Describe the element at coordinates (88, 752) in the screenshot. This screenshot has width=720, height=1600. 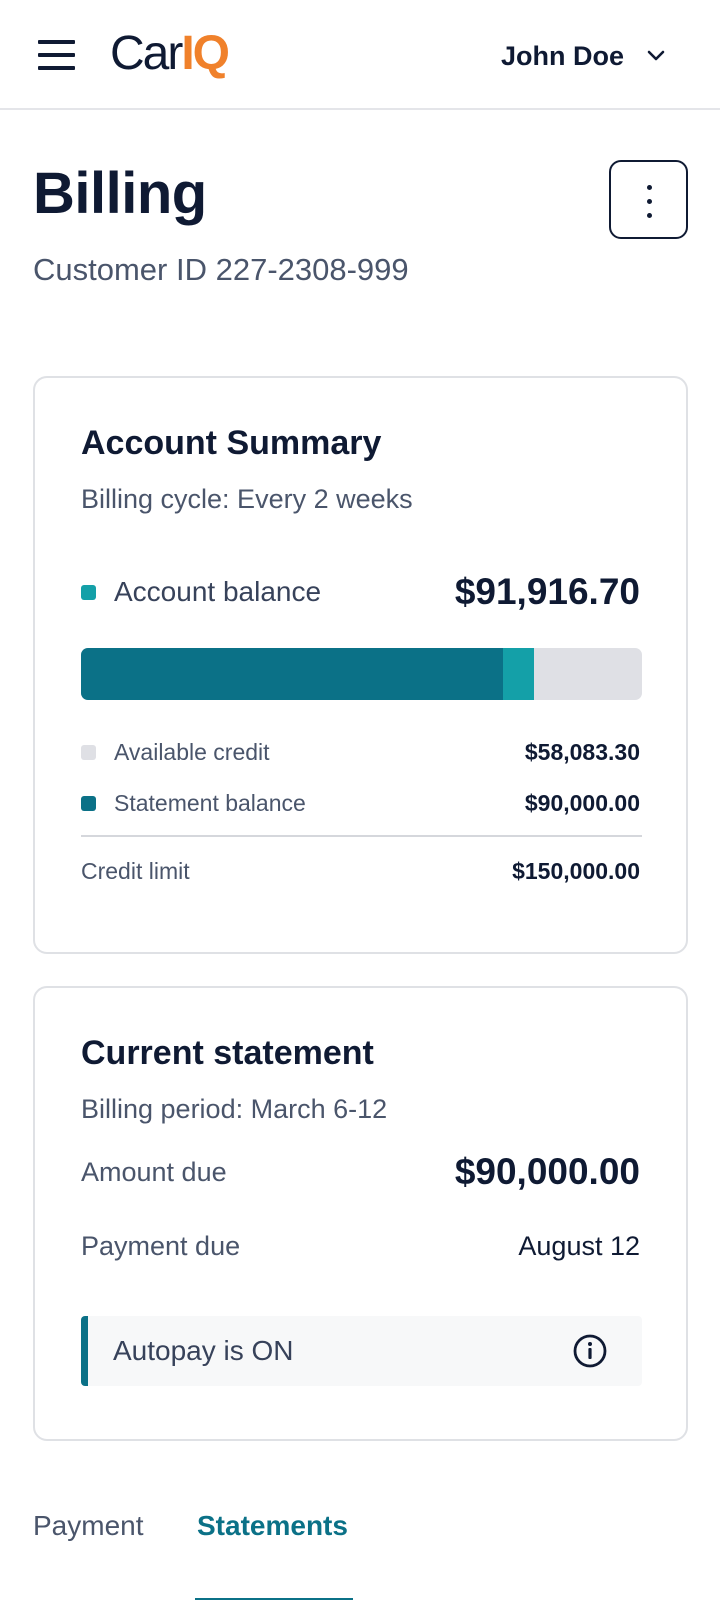
I see `legend-swatch-available` at that location.